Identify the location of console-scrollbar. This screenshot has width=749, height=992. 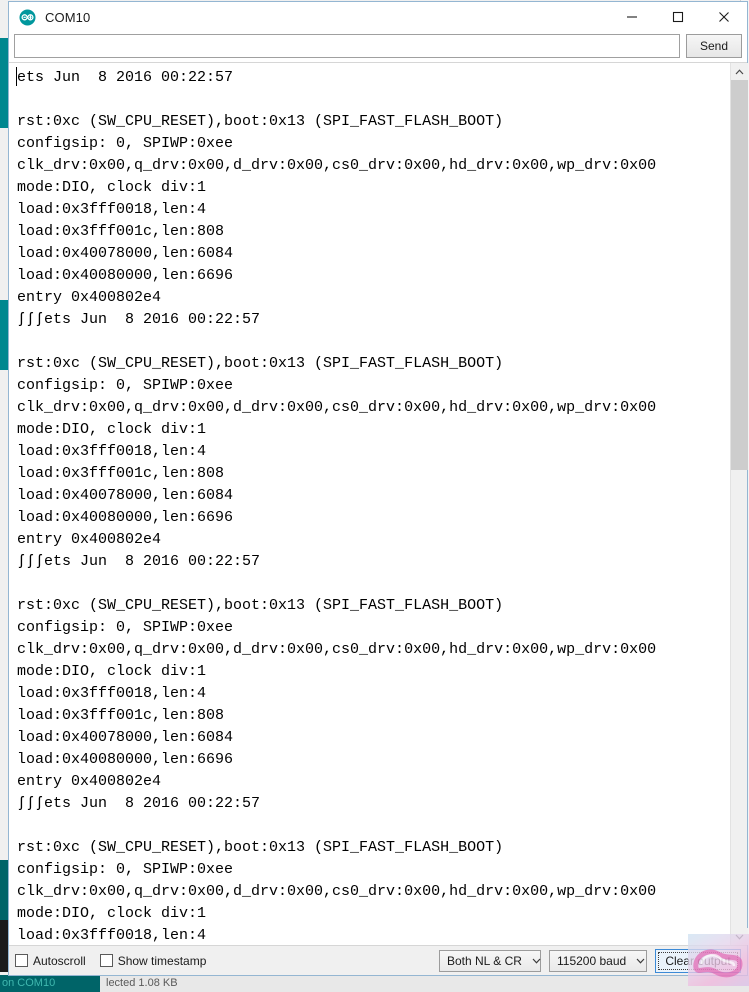
(739, 504).